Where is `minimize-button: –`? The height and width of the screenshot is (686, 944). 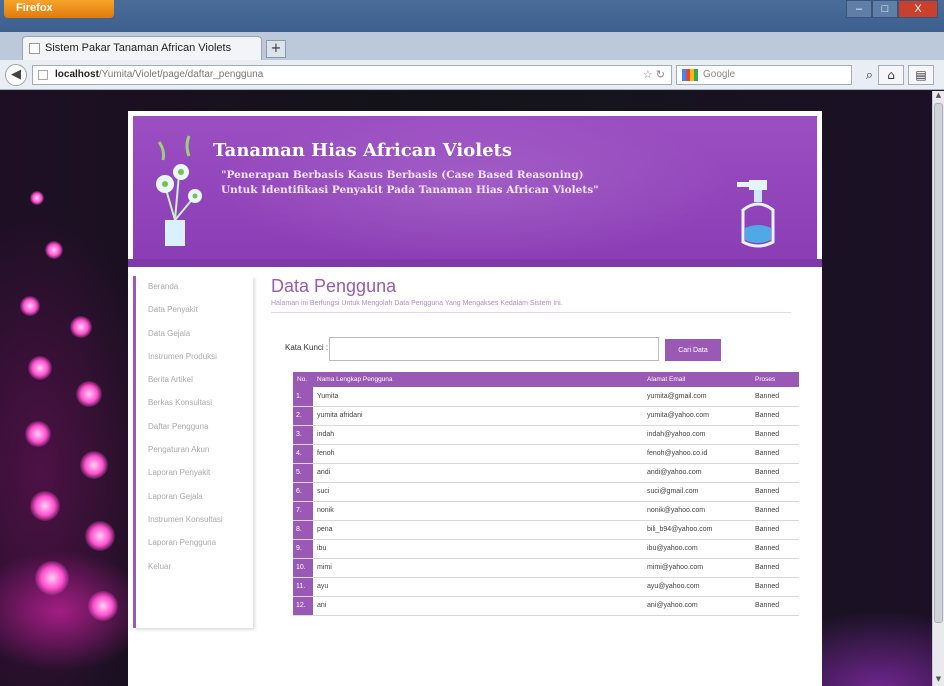 minimize-button: – is located at coordinates (859, 9).